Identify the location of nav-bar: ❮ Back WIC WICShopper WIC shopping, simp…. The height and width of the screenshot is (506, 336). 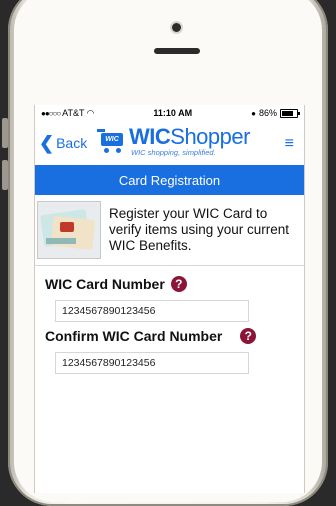
(169, 143).